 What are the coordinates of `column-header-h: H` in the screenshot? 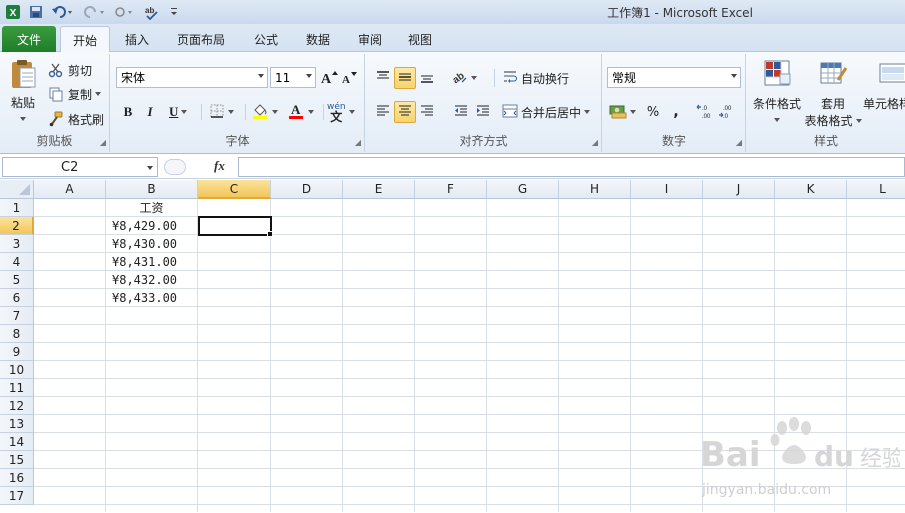 It's located at (595, 189).